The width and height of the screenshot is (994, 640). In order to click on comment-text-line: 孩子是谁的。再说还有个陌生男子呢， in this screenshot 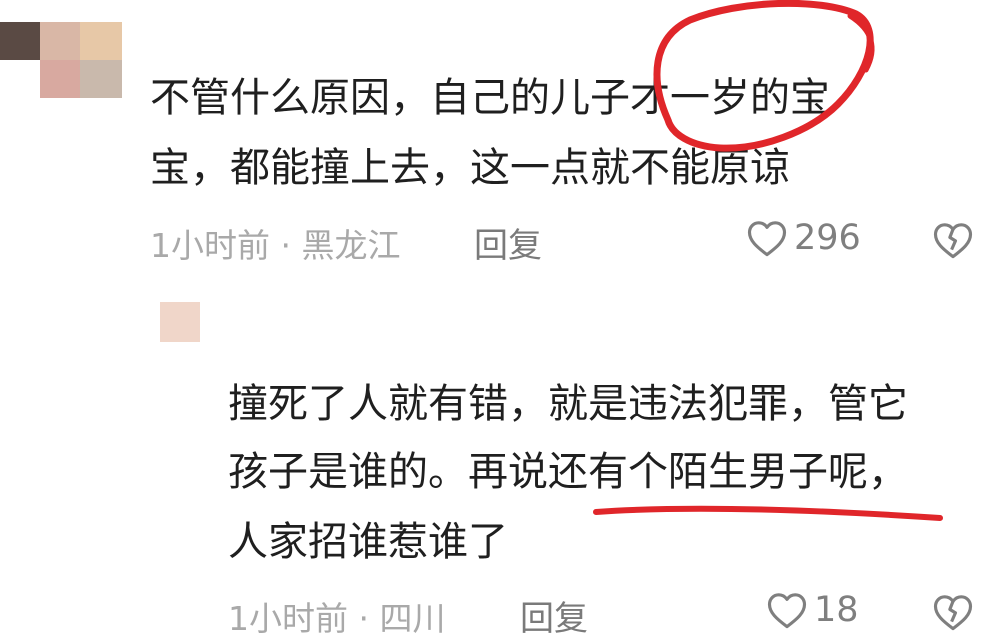, I will do `click(568, 472)`.